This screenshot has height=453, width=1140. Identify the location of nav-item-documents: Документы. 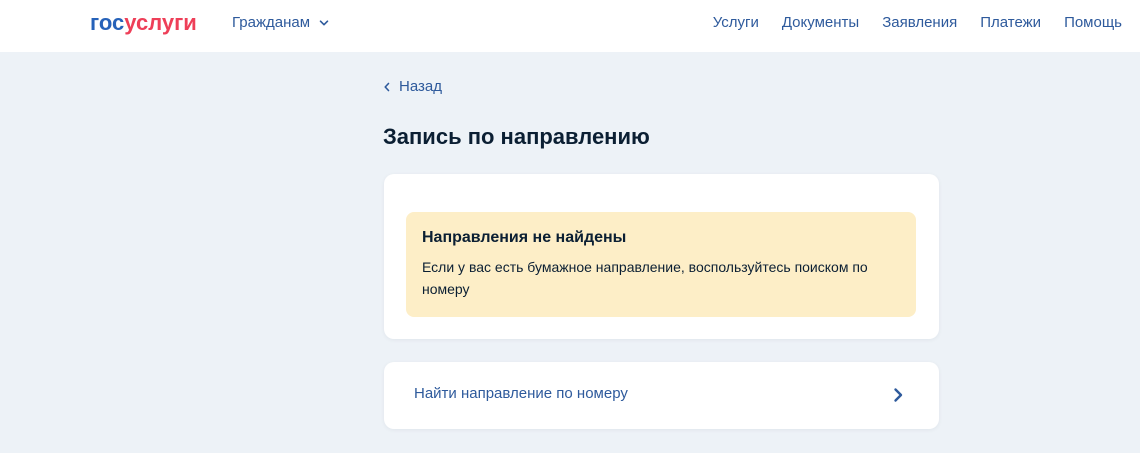
(820, 23).